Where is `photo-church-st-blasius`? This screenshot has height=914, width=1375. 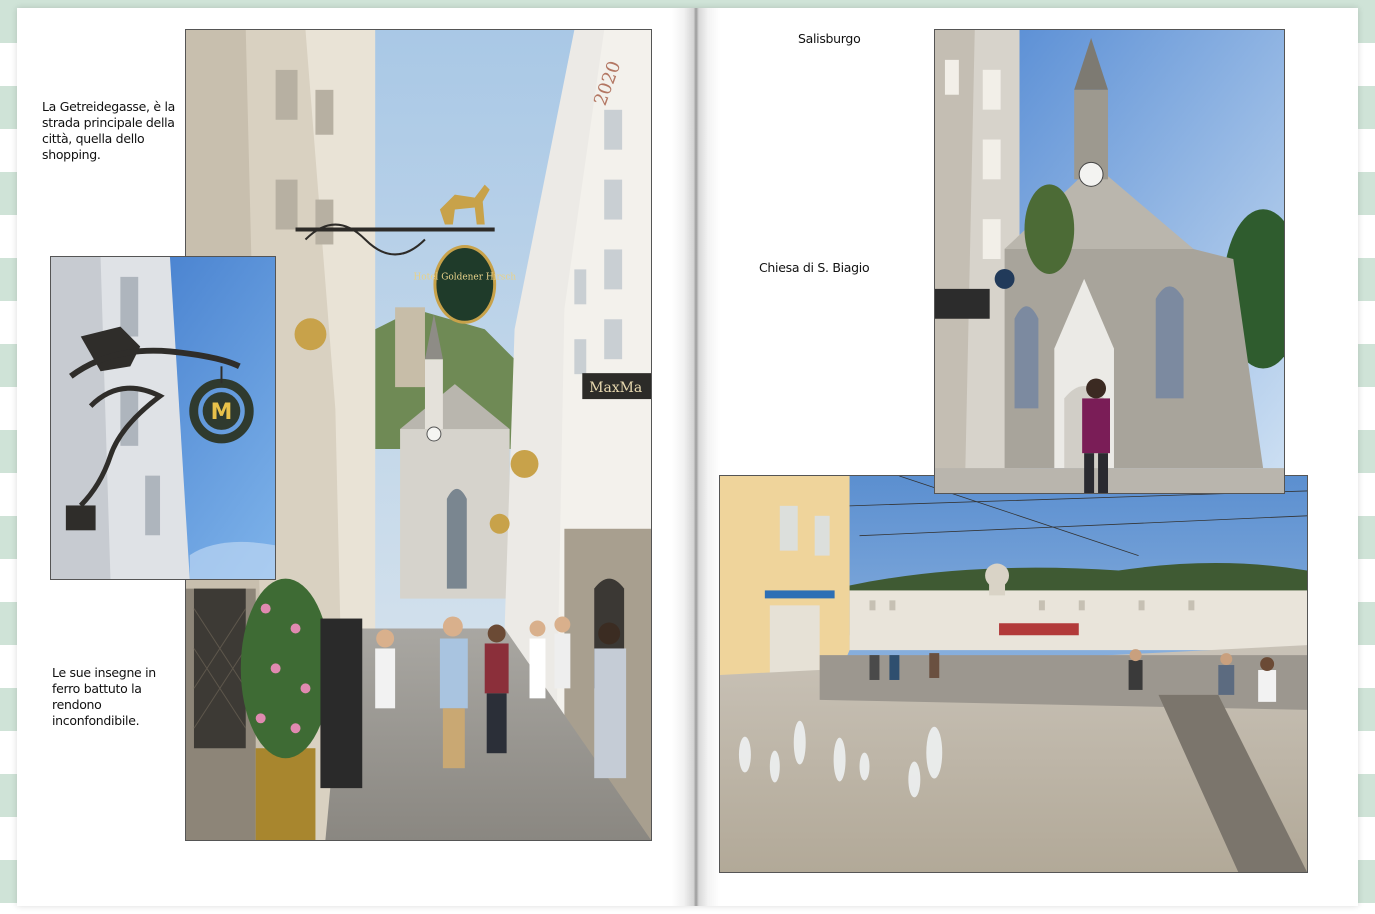
photo-church-st-blasius is located at coordinates (1109, 261).